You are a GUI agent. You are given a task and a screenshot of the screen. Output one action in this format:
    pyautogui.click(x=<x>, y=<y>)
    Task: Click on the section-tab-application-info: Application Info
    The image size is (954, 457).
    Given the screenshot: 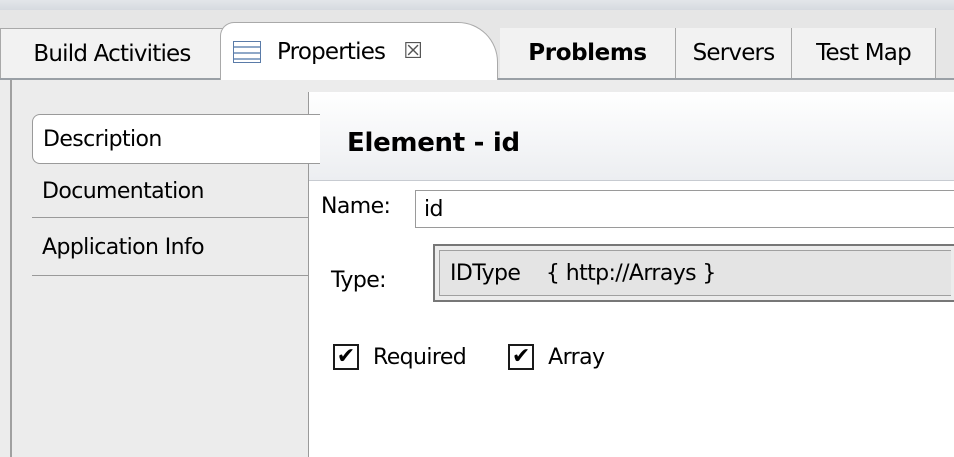 What is the action you would take?
    pyautogui.click(x=176, y=248)
    